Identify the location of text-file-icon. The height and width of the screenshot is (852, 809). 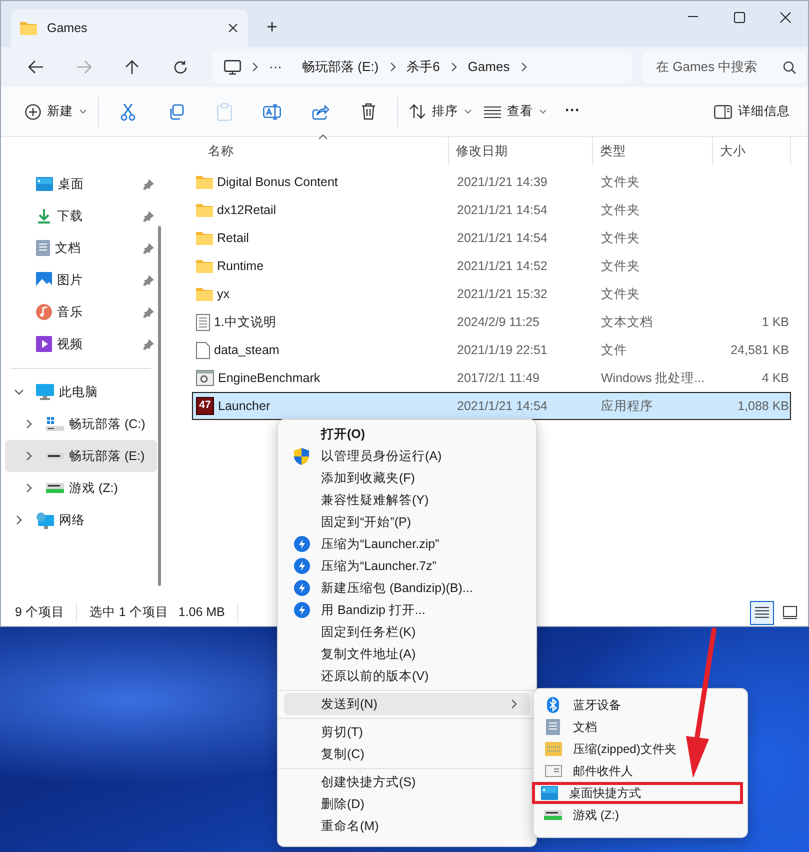
(203, 322).